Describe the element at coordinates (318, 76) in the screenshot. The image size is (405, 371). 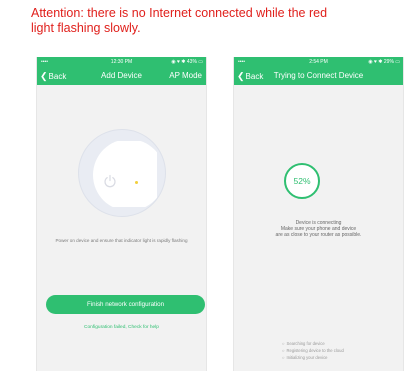
I see `nav-bar: ❮Back Trying to Connect Device` at that location.